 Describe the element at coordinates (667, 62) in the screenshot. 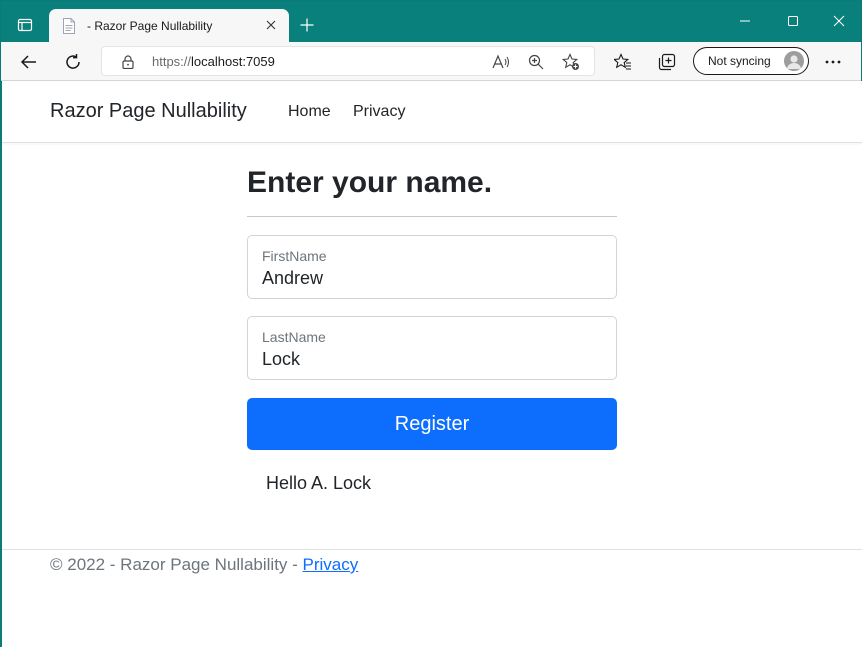

I see `collections-icon` at that location.